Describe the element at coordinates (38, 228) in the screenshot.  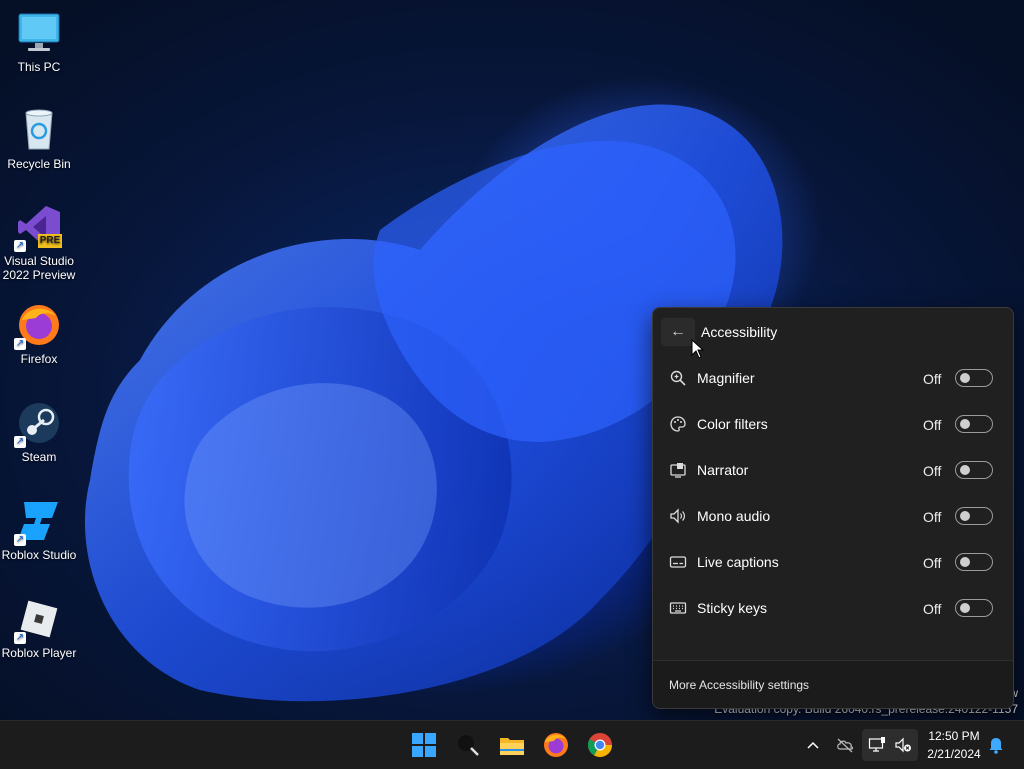
I see `visual-studio-icon: PRE ↗` at that location.